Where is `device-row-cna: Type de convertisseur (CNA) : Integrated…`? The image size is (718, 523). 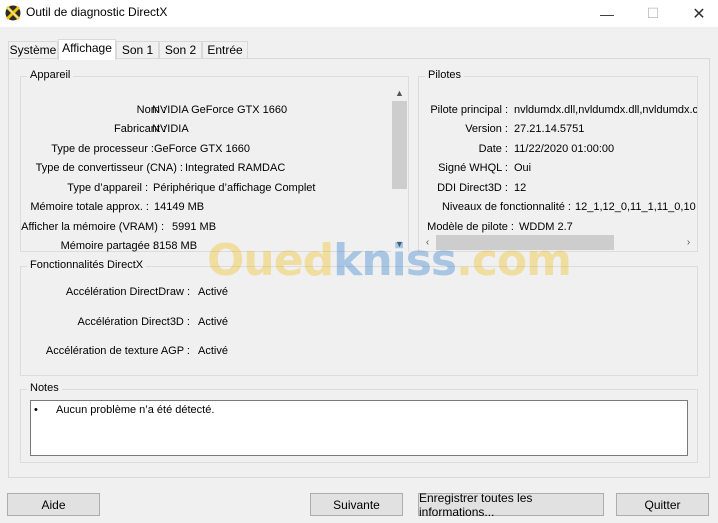
device-row-cna: Type de convertisseur (CNA) : Integrated… is located at coordinates (206, 169).